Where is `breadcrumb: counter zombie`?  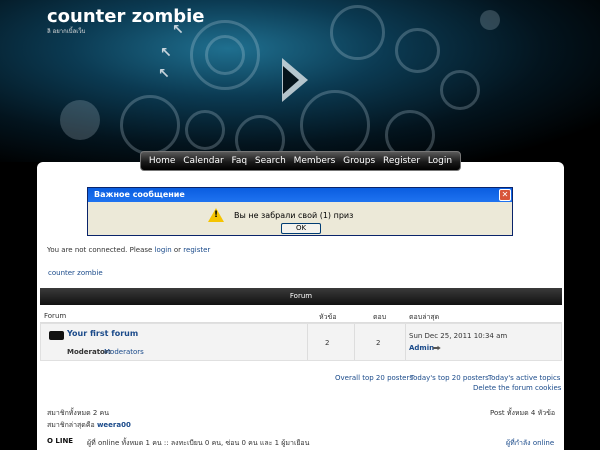
breadcrumb: counter zombie is located at coordinates (75, 273).